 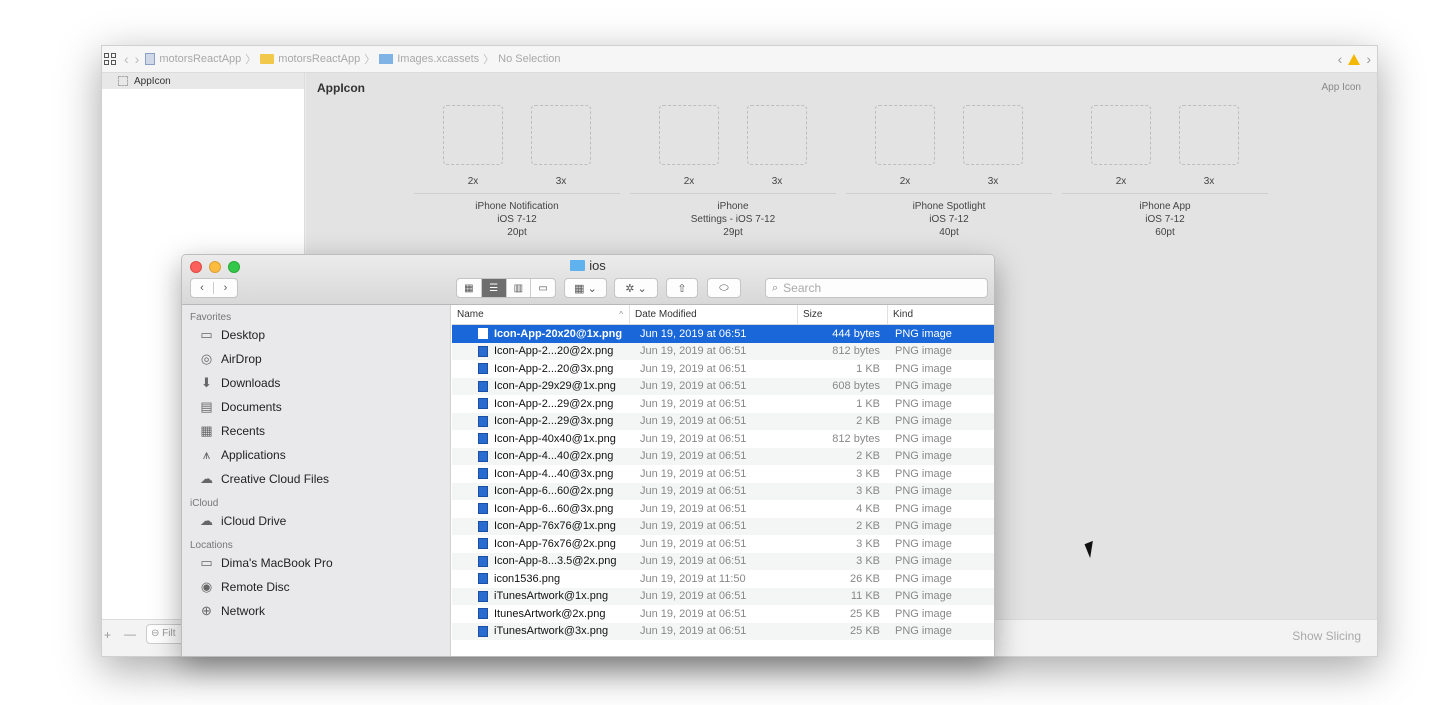 What do you see at coordinates (585, 288) in the screenshot?
I see `group-by-button: ▦ ⌄` at bounding box center [585, 288].